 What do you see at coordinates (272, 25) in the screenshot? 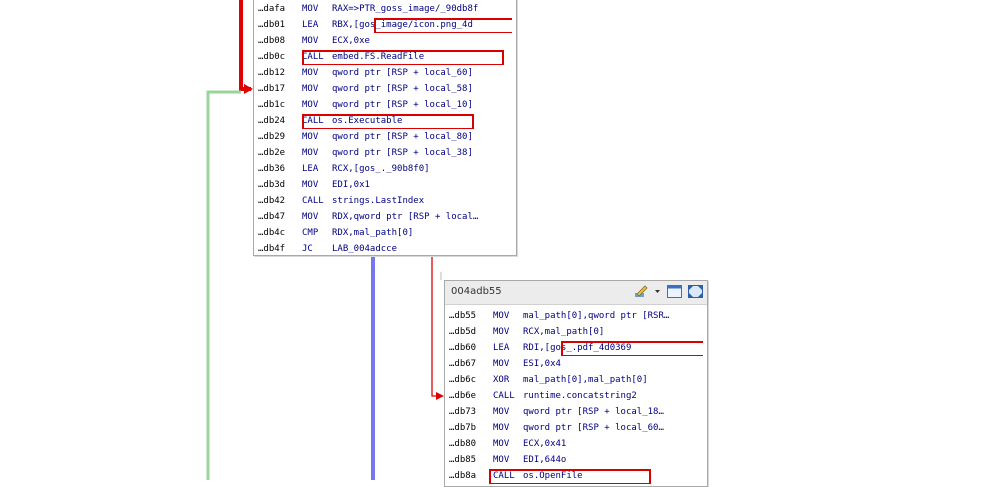
I see `line-address: …db01` at bounding box center [272, 25].